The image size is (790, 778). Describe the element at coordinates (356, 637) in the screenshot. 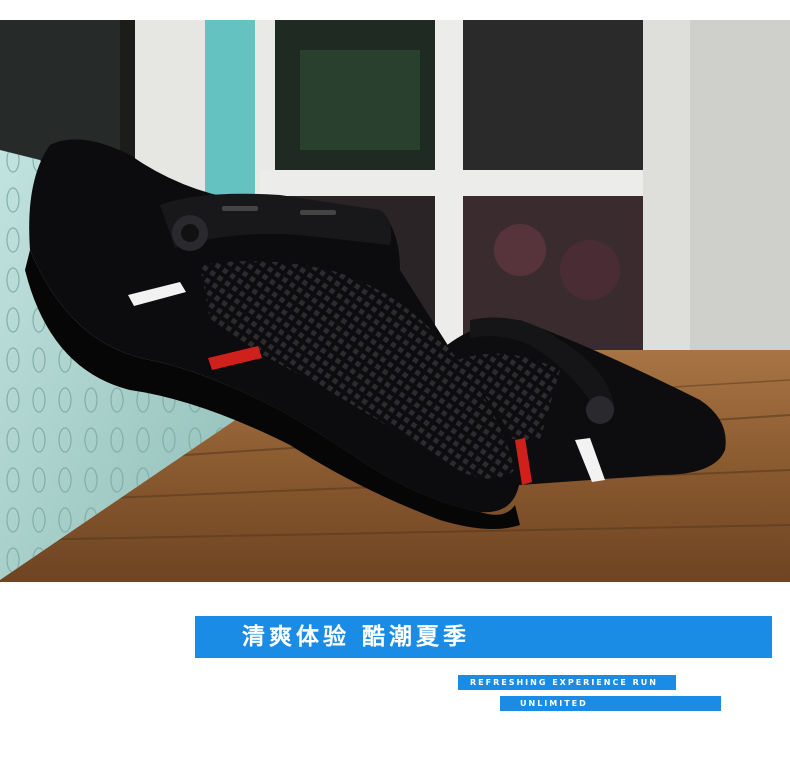

I see `banner-title: 清爽体验 酷潮夏季` at that location.